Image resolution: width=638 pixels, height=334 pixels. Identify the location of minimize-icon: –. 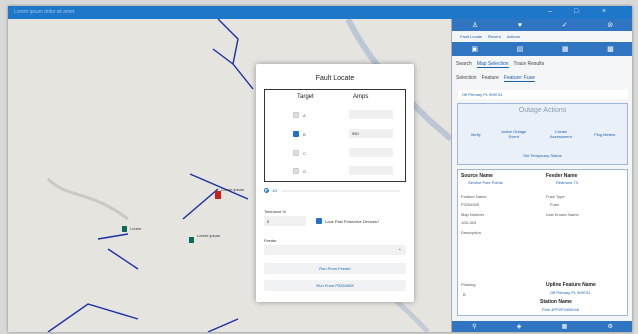
(550, 11).